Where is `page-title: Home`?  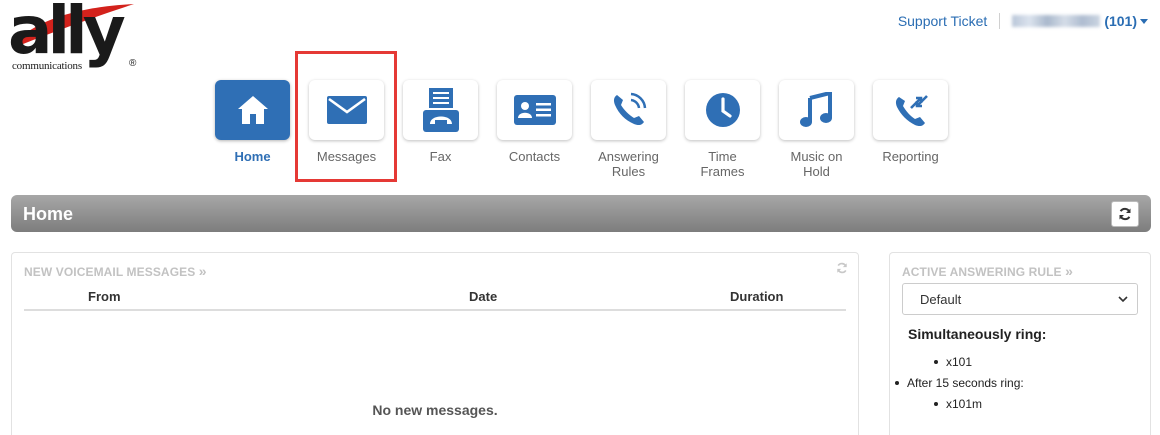 page-title: Home is located at coordinates (48, 214).